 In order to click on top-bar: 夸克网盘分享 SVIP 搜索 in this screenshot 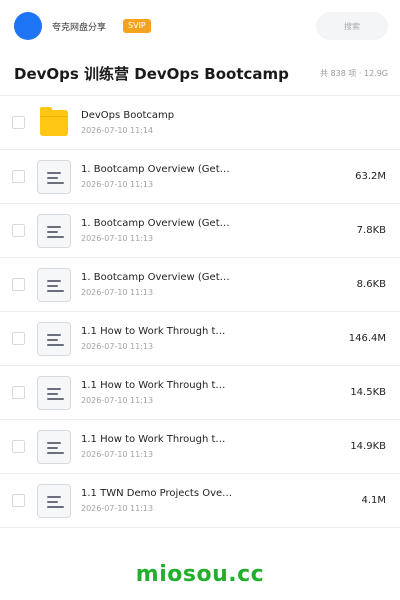, I will do `click(200, 26)`.